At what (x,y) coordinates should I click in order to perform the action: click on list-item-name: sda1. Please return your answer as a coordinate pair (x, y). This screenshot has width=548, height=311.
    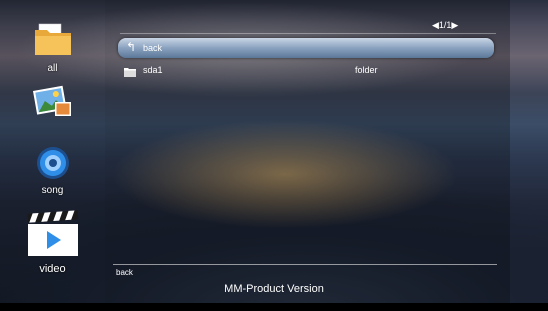
    Looking at the image, I should click on (153, 70).